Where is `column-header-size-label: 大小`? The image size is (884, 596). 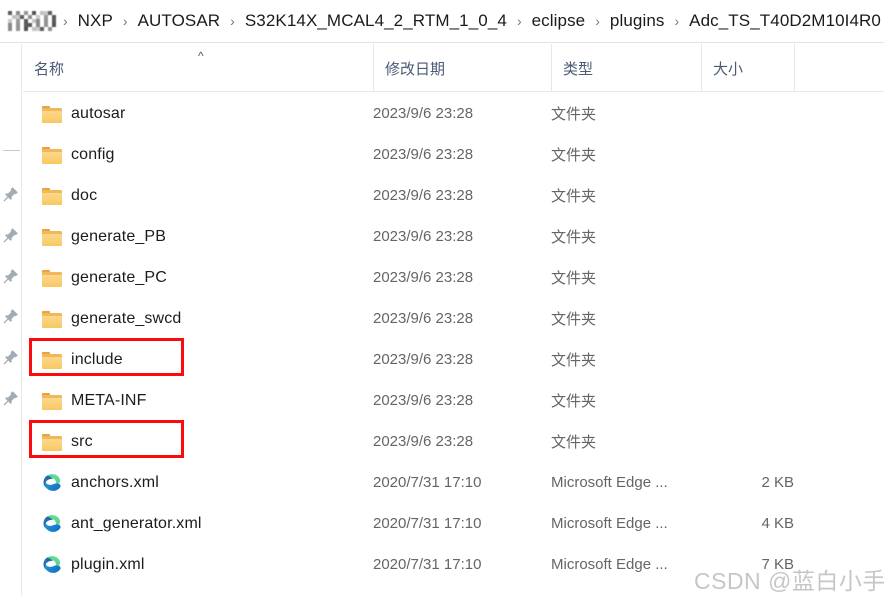
column-header-size-label: 大小 is located at coordinates (728, 69).